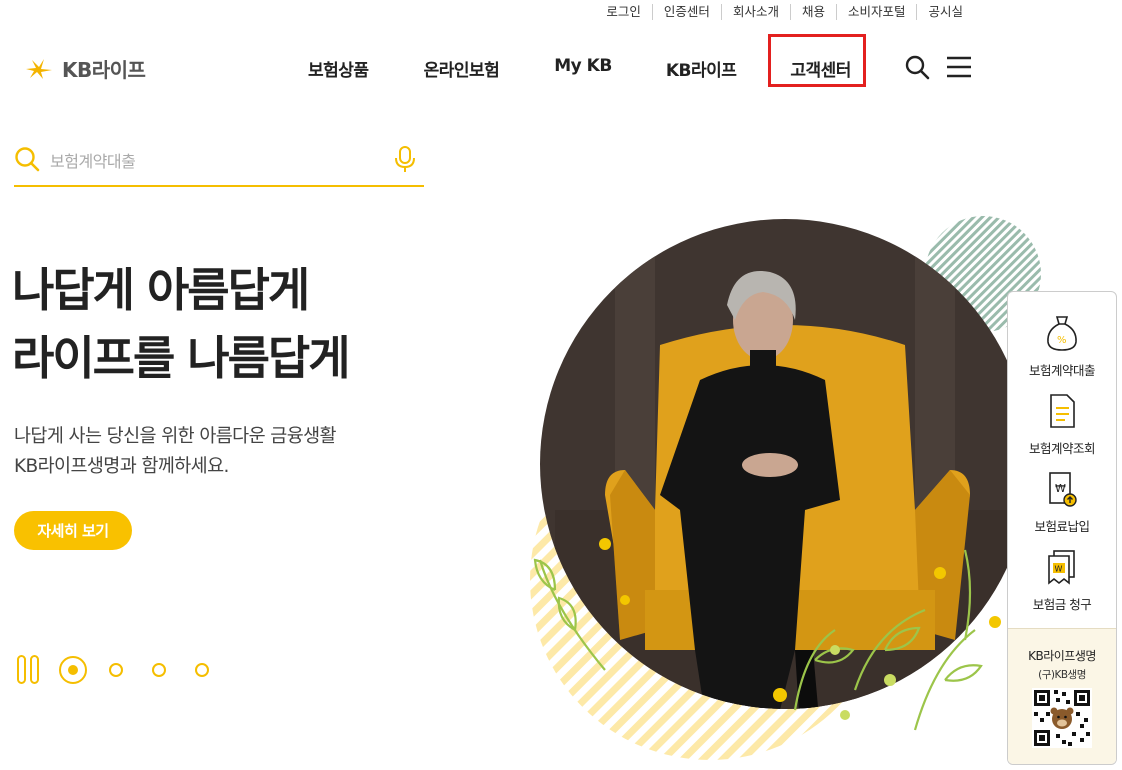 This screenshot has height=770, width=1122. I want to click on utility-nav: 로그인 인증센터 회사소개 채용 소비자포털 공시실, so click(784, 12).